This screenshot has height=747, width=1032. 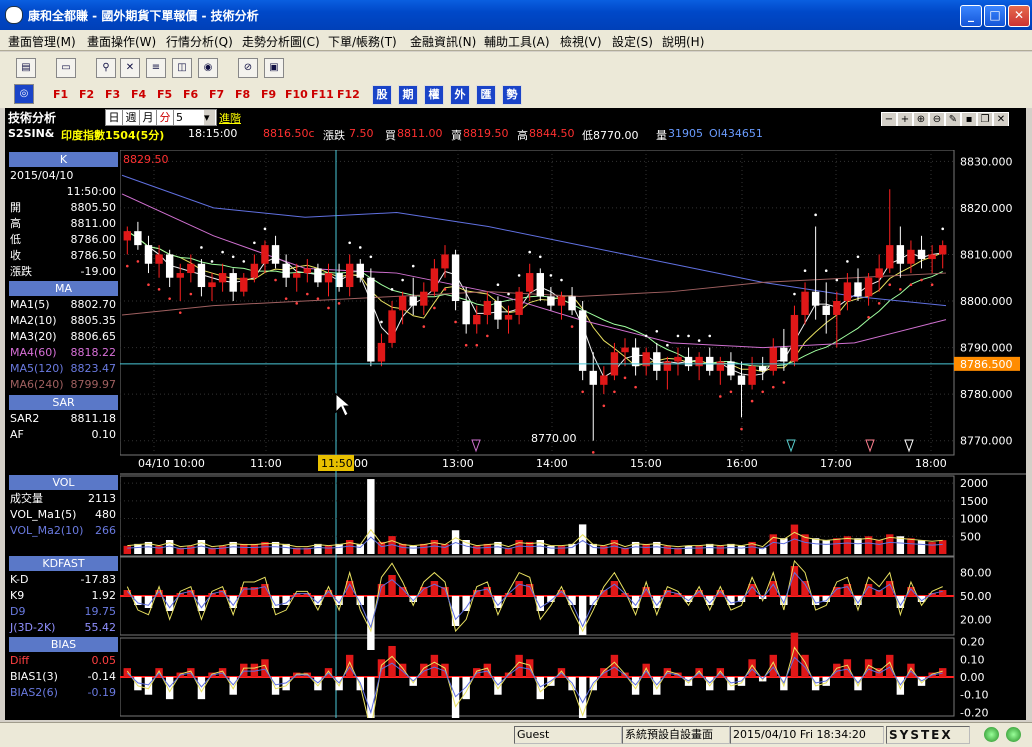 I want to click on kd-value: -17.83, so click(x=98, y=579).